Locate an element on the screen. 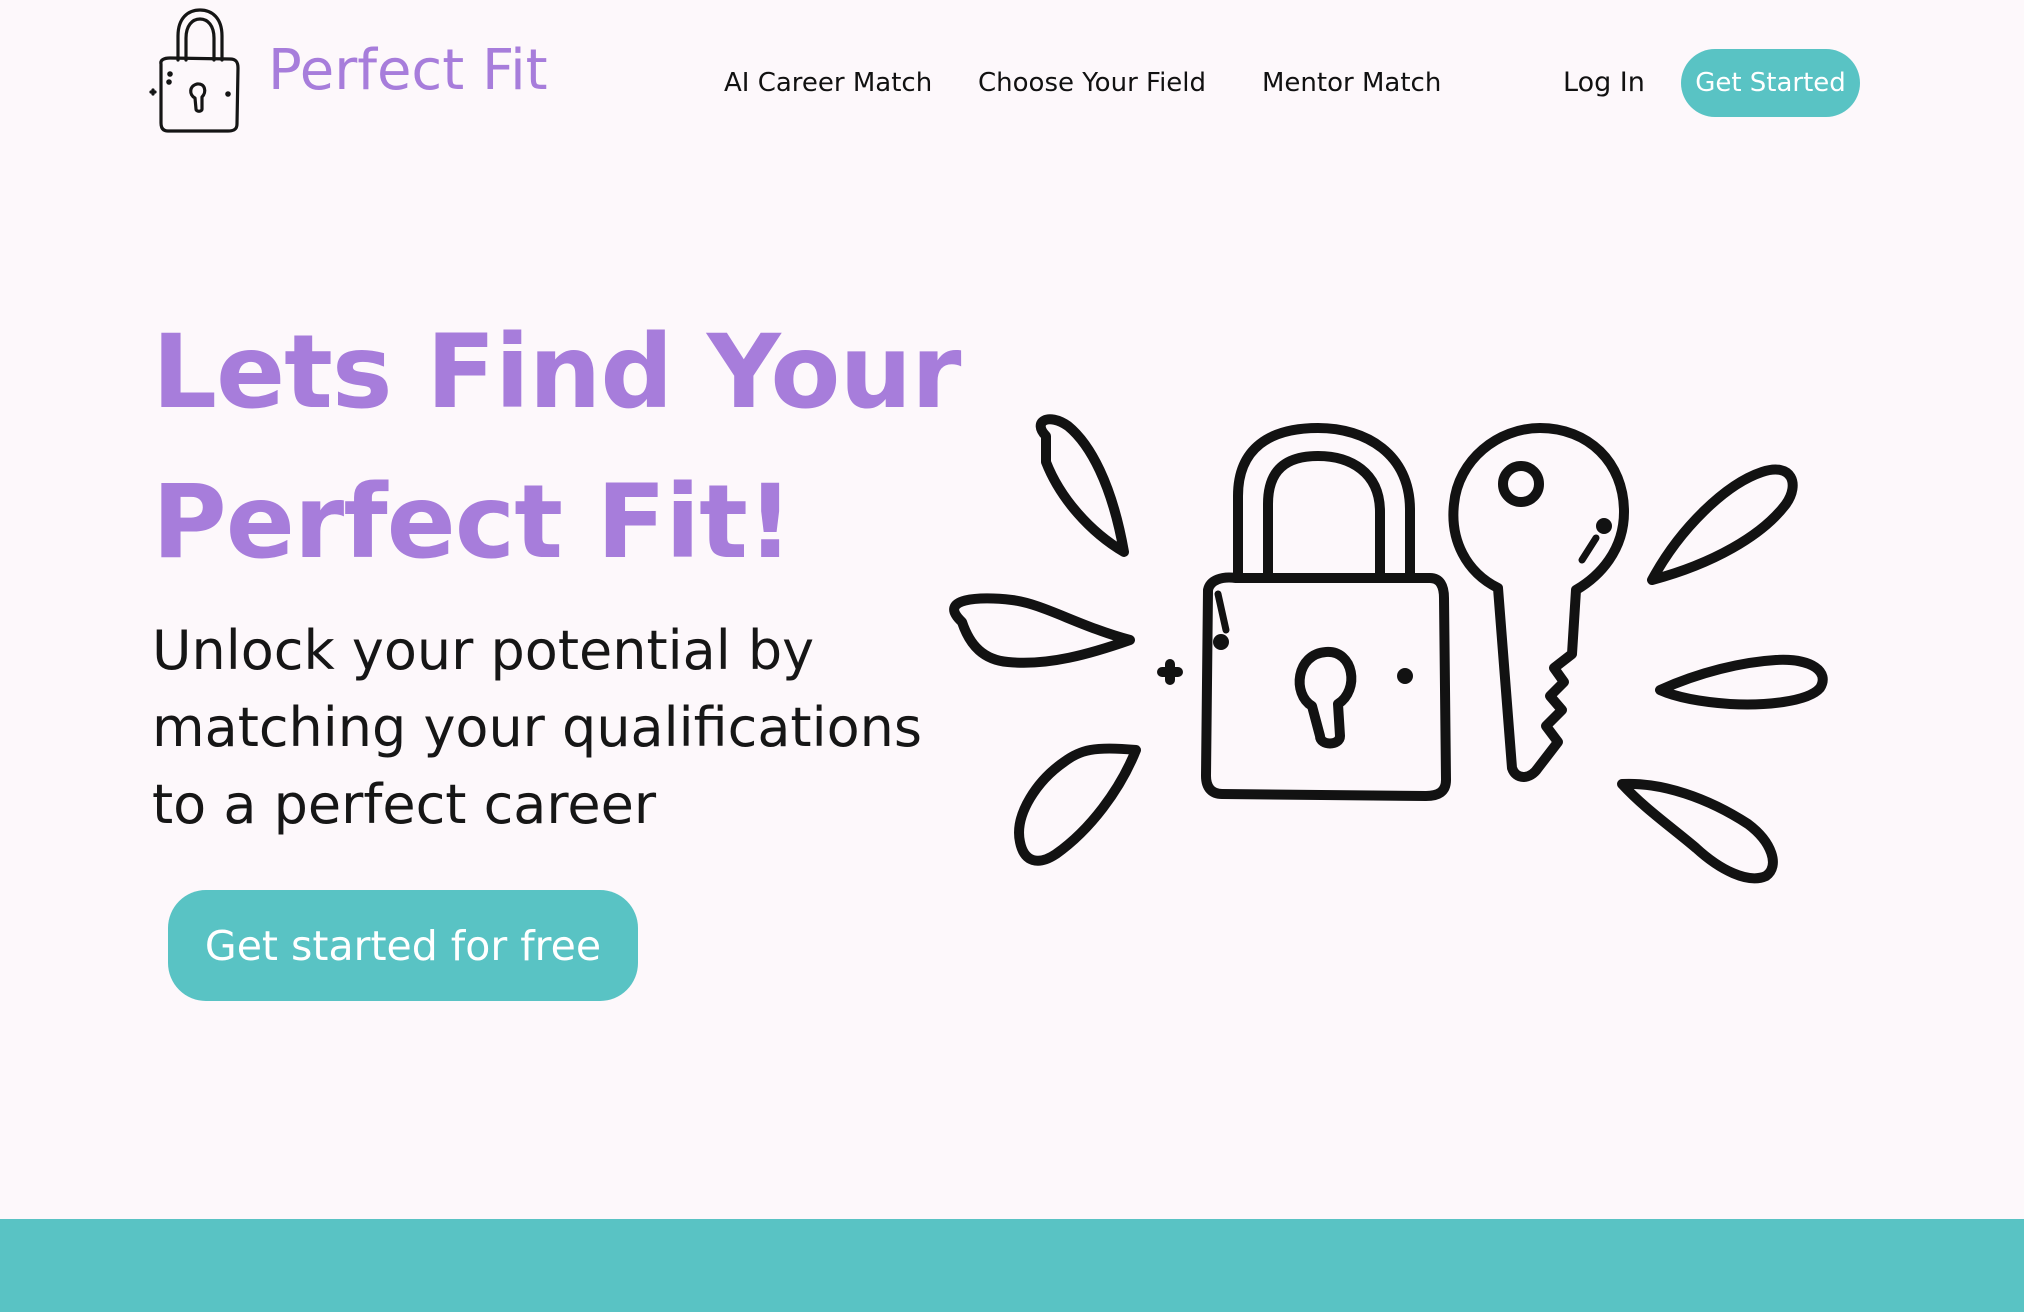  padlock-icon is located at coordinates (194, 70).